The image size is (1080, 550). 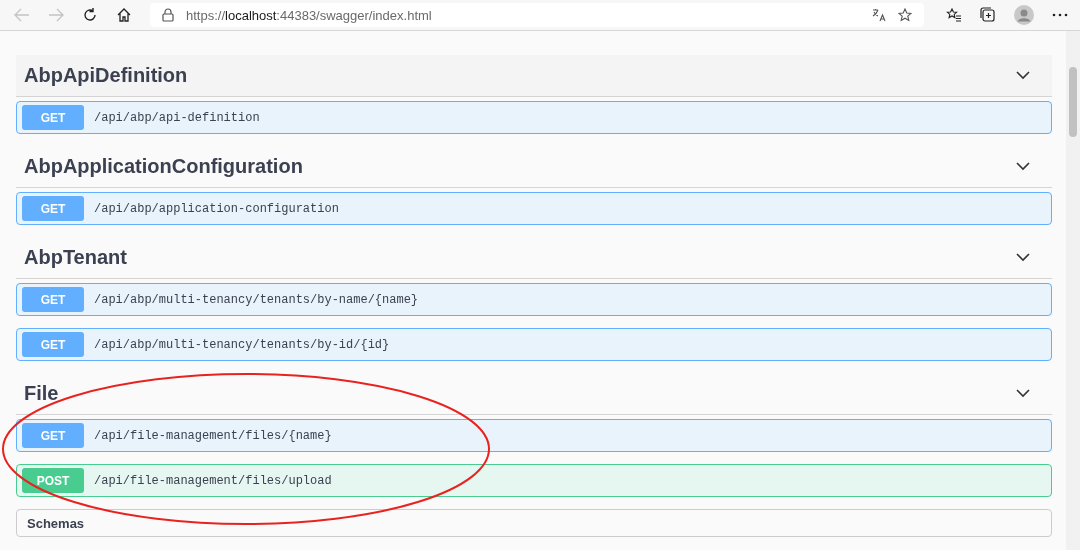 I want to click on star-icon, so click(x=905, y=15).